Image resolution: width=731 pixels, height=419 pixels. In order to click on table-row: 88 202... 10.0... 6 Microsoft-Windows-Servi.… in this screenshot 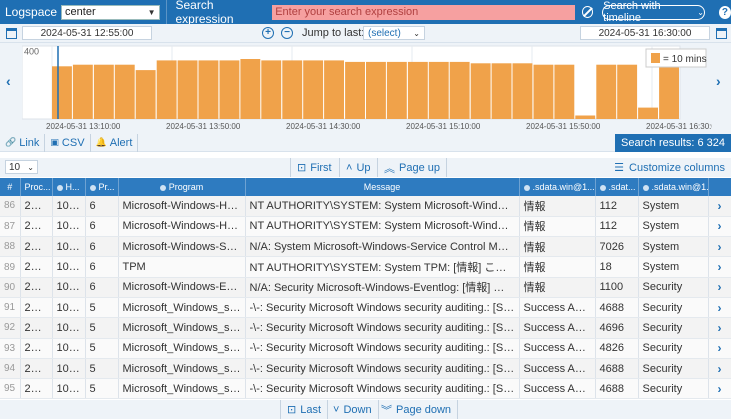, I will do `click(365, 247)`.